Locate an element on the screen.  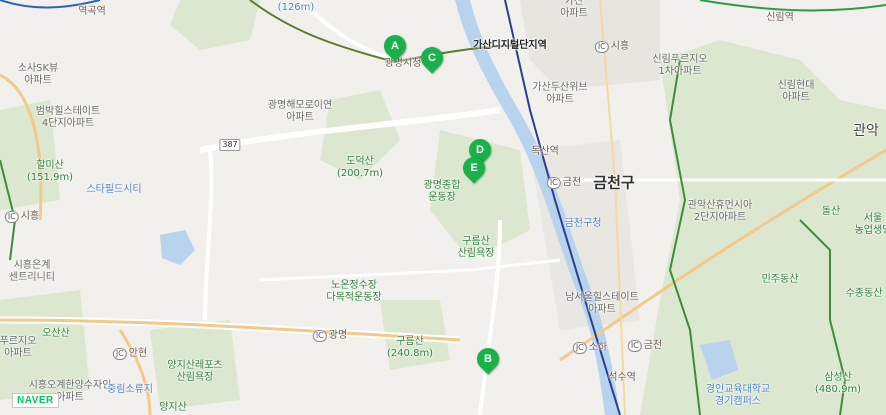
ic-gwangmyeong-label: IC 광명 is located at coordinates (330, 336).